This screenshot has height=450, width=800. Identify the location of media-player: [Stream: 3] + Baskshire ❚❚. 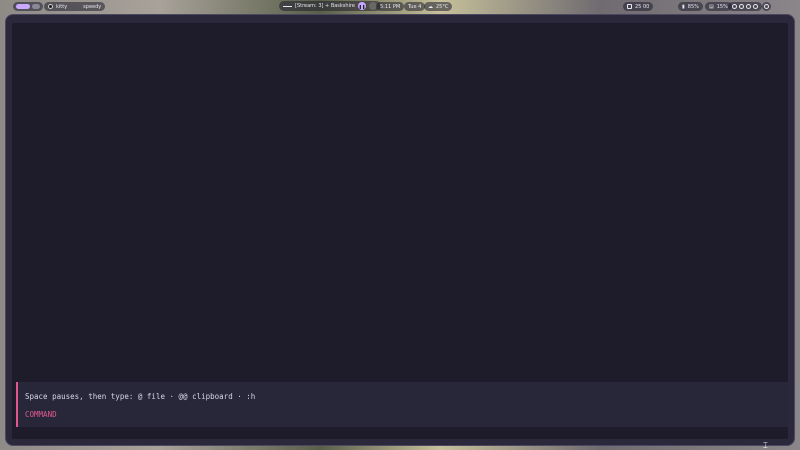
(330, 6).